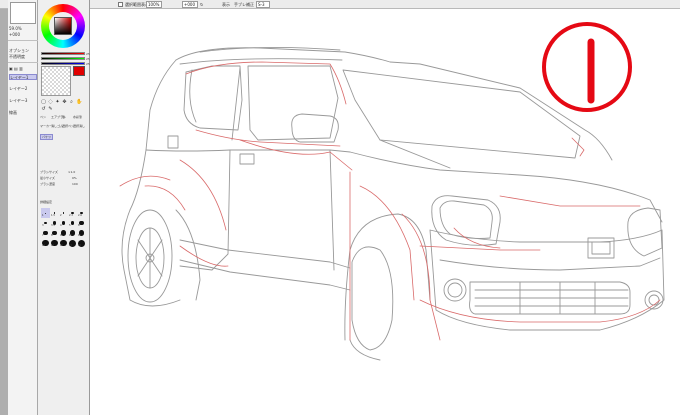 This screenshot has height=415, width=680. What do you see at coordinates (43, 102) in the screenshot?
I see `selection-tool-icon: ▢` at bounding box center [43, 102].